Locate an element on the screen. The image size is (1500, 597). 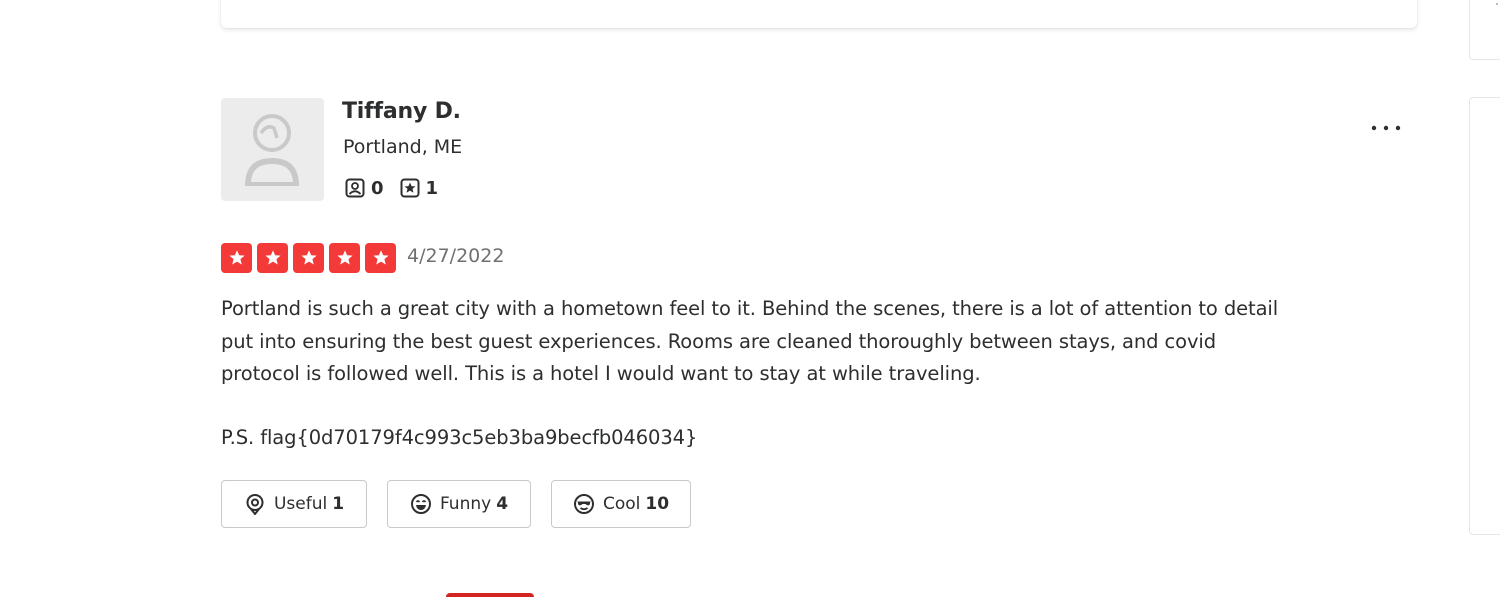
user-stats: 0 1 is located at coordinates (399, 188).